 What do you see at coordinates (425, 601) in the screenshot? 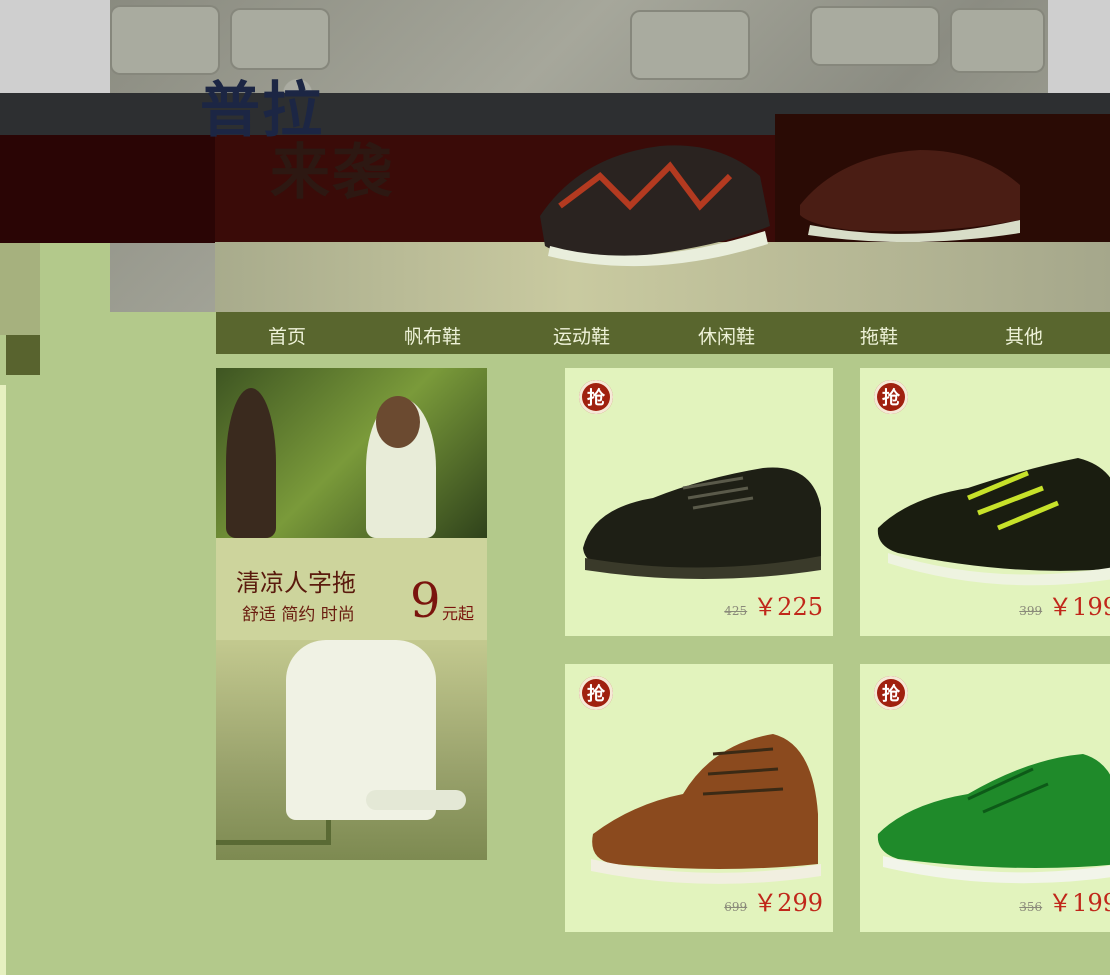
I see `promo-price: 9` at bounding box center [425, 601].